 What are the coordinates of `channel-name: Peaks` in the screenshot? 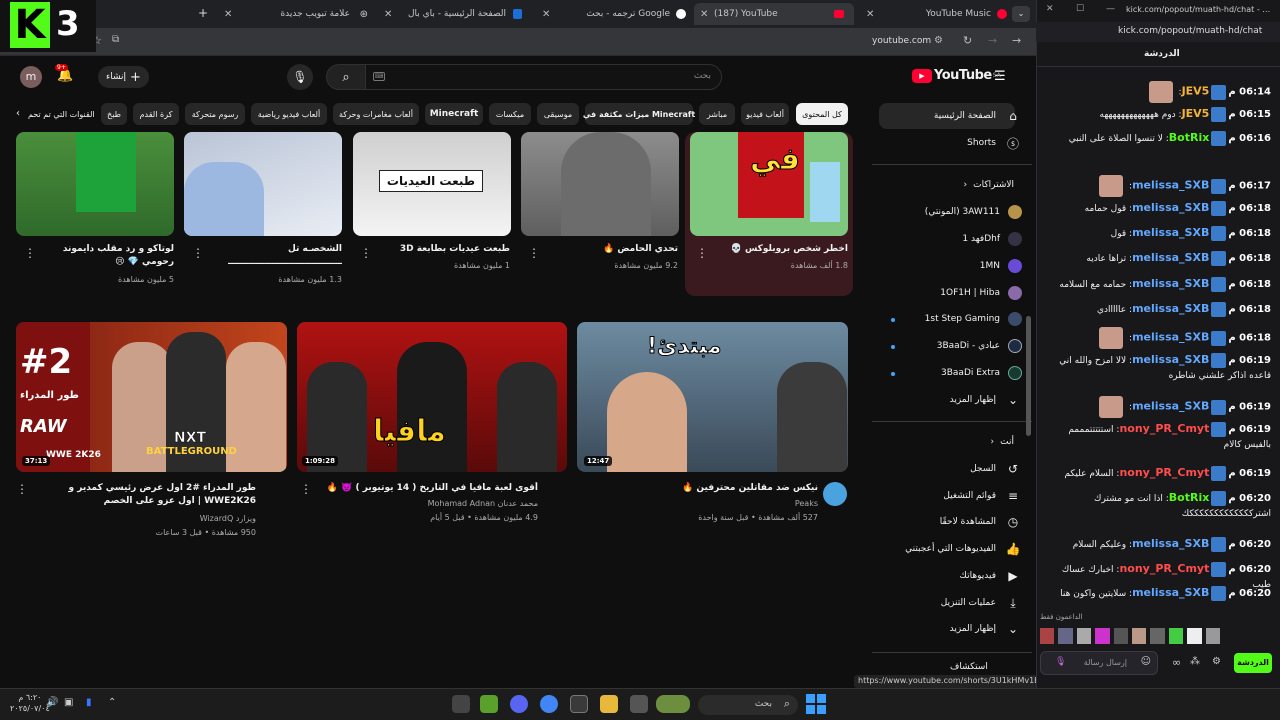 It's located at (709, 504).